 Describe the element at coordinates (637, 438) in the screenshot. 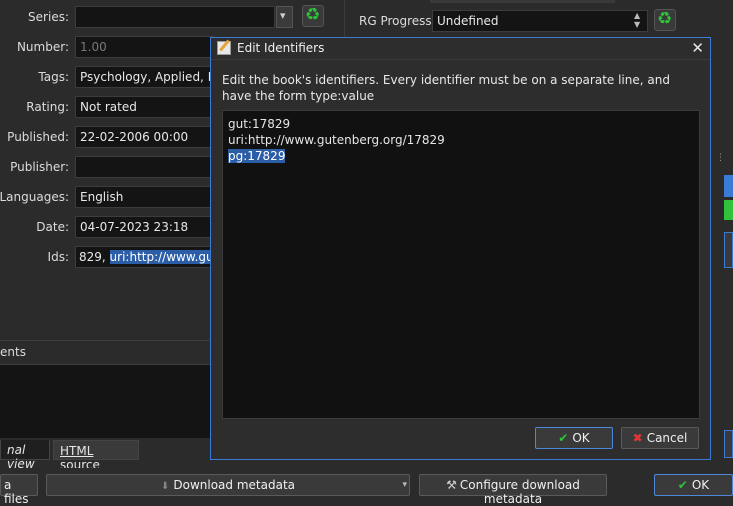

I see `cancel-icon: ✖` at that location.